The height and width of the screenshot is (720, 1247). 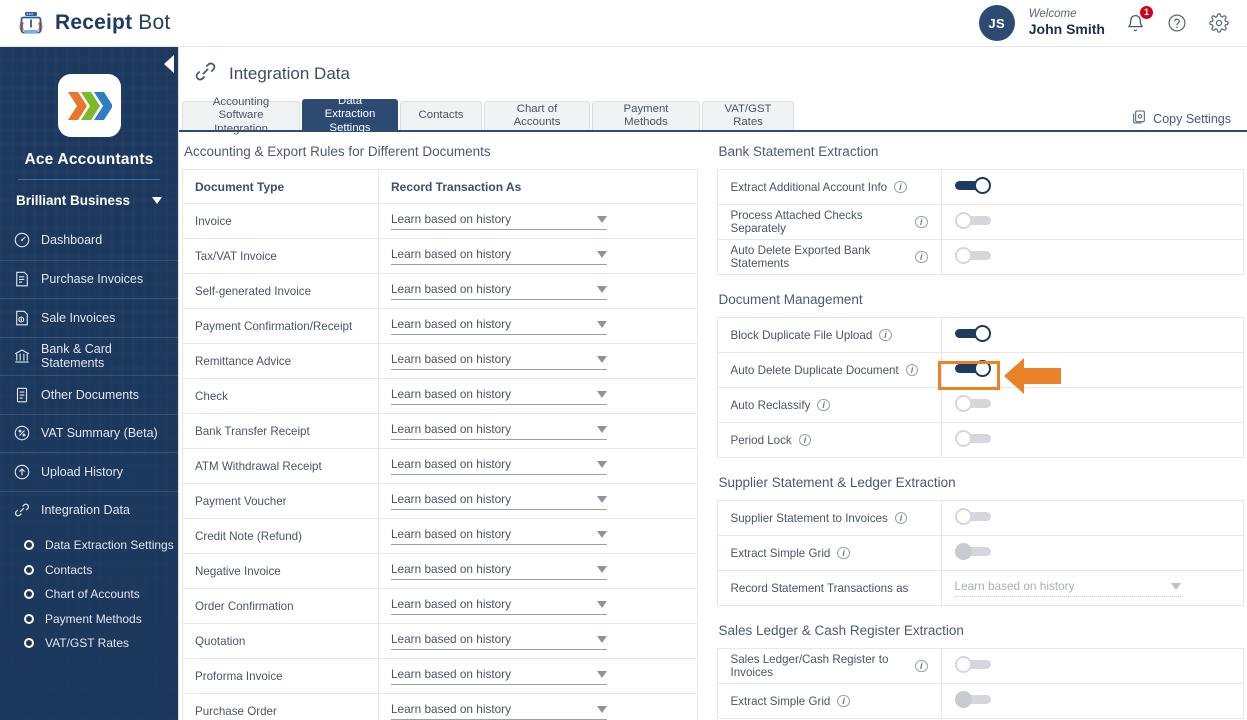 What do you see at coordinates (974, 220) in the screenshot?
I see `toggle-process-attached-checks-separately` at bounding box center [974, 220].